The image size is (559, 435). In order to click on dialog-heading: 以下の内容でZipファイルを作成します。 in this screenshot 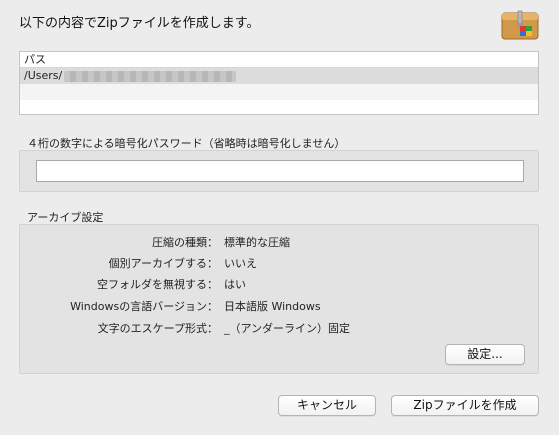, I will do `click(139, 23)`.